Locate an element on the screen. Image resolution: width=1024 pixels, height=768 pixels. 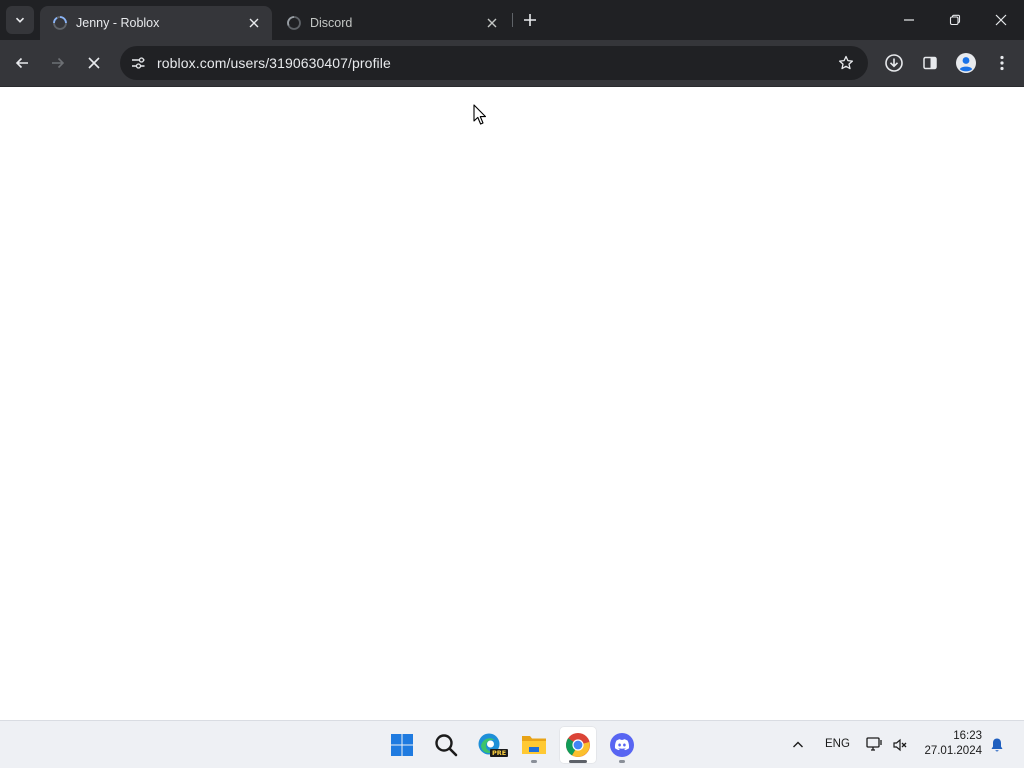
new-tab-button is located at coordinates (530, 20).